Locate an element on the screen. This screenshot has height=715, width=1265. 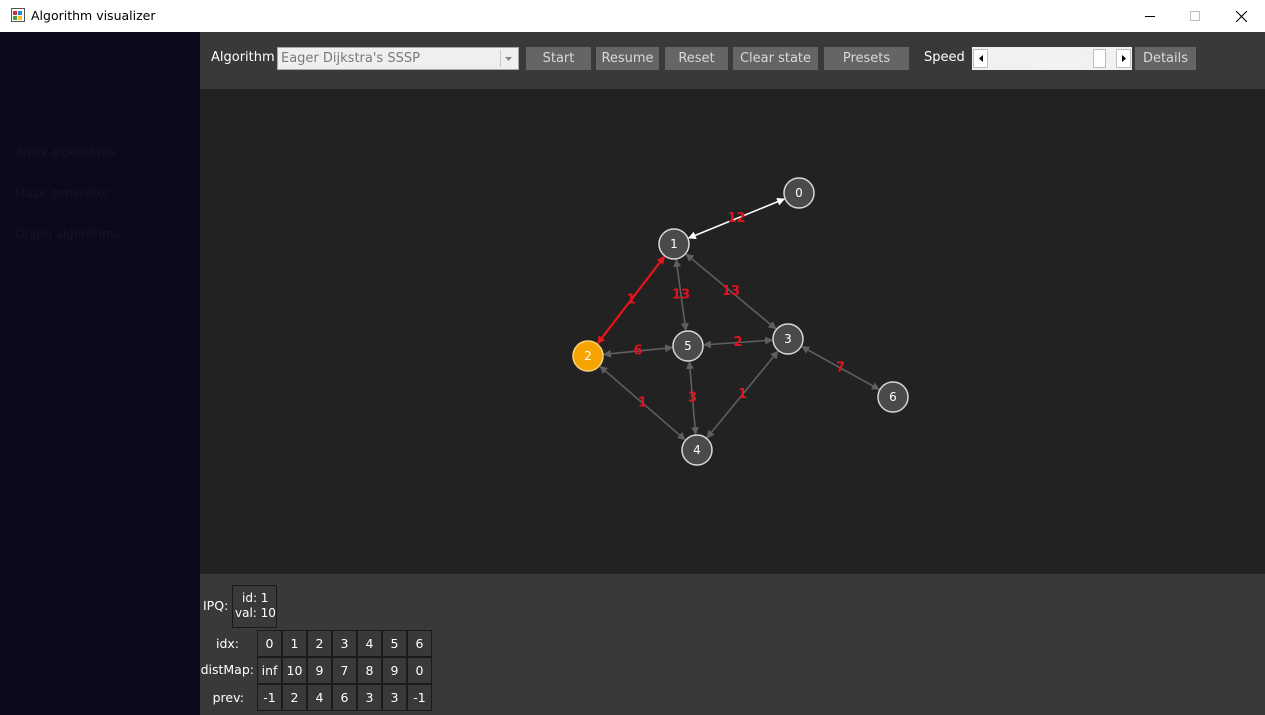
minimize-button is located at coordinates (1150, 16).